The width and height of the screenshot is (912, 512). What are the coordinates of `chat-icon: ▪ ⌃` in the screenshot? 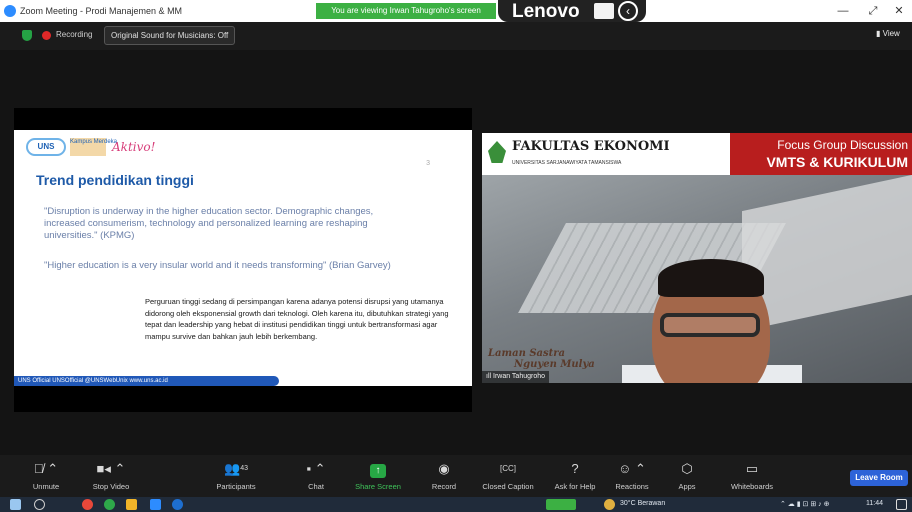 It's located at (316, 468).